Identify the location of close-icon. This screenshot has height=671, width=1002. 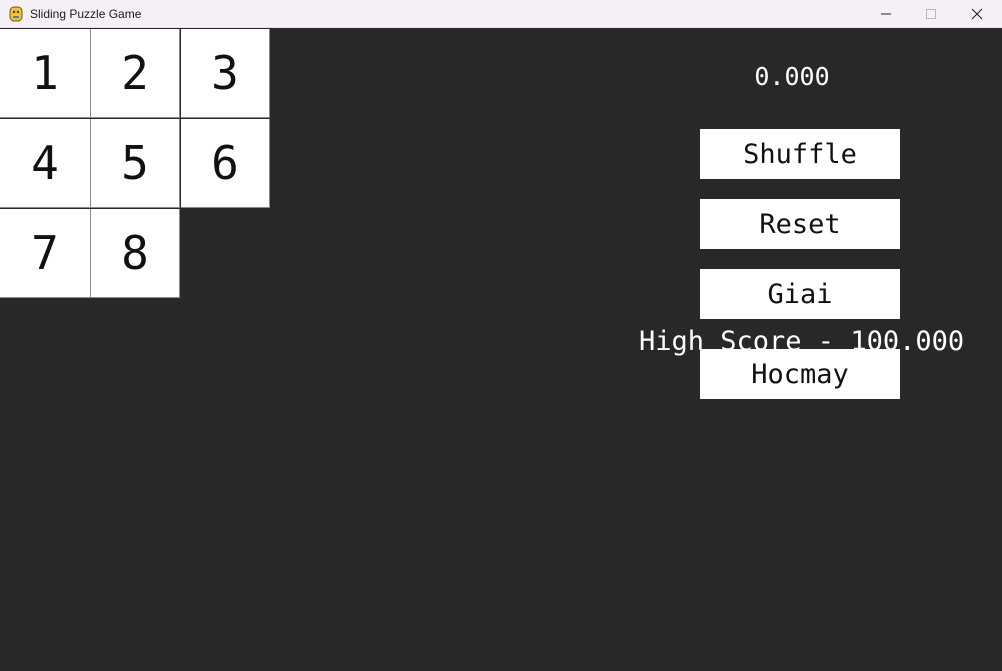
(977, 14).